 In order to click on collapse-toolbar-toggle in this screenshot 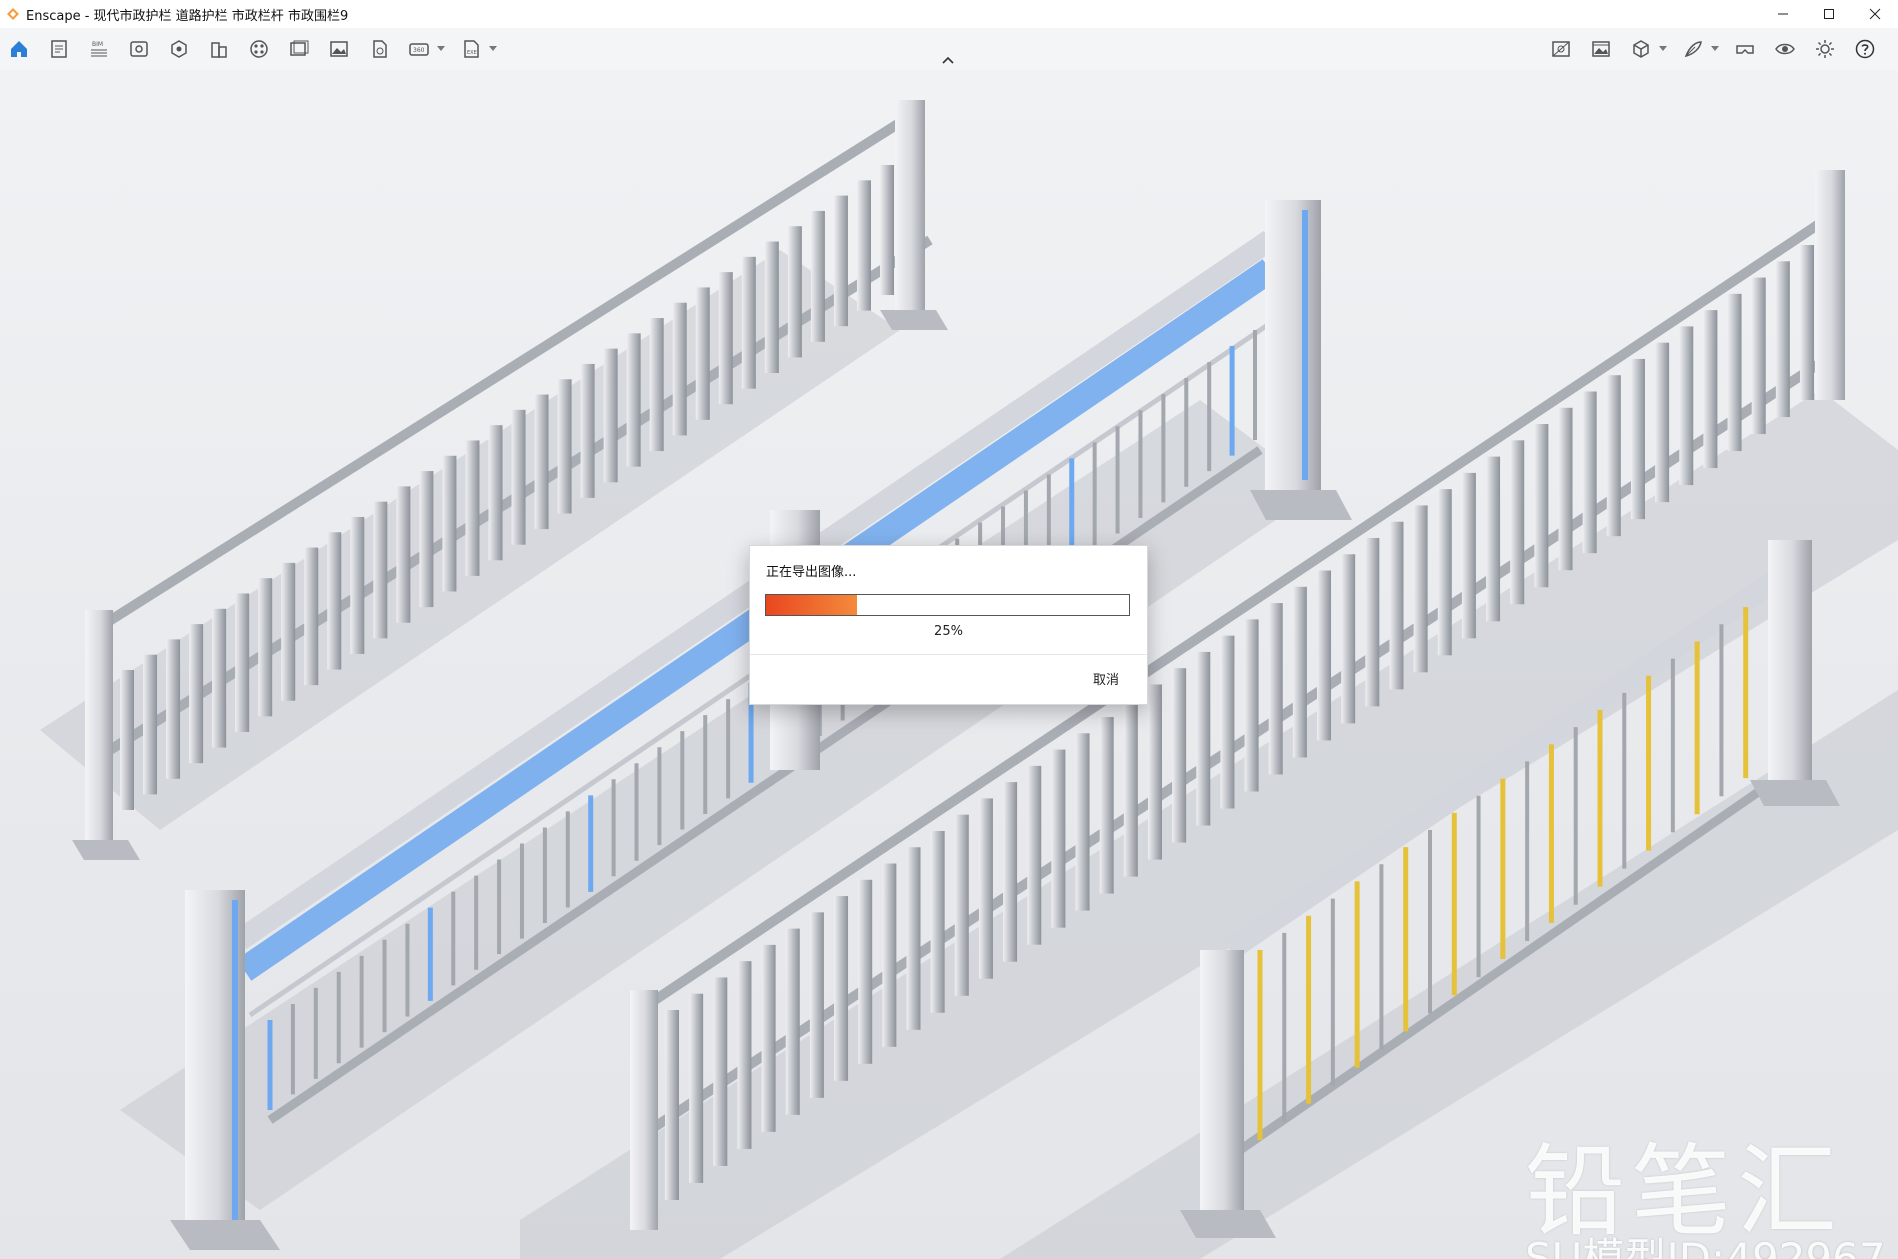, I will do `click(948, 60)`.